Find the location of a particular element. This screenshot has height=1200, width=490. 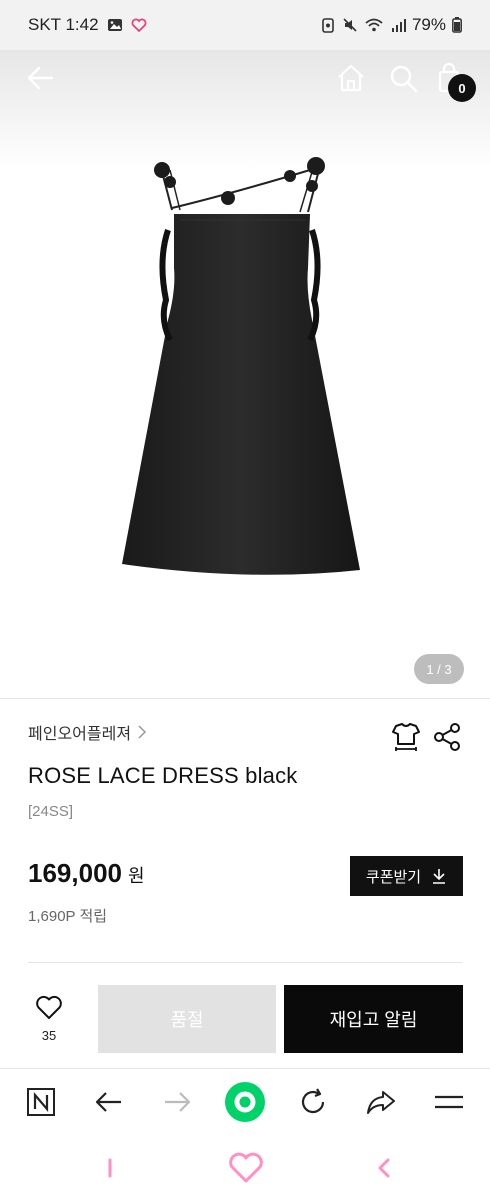

heart-icon is located at coordinates (49, 1007).